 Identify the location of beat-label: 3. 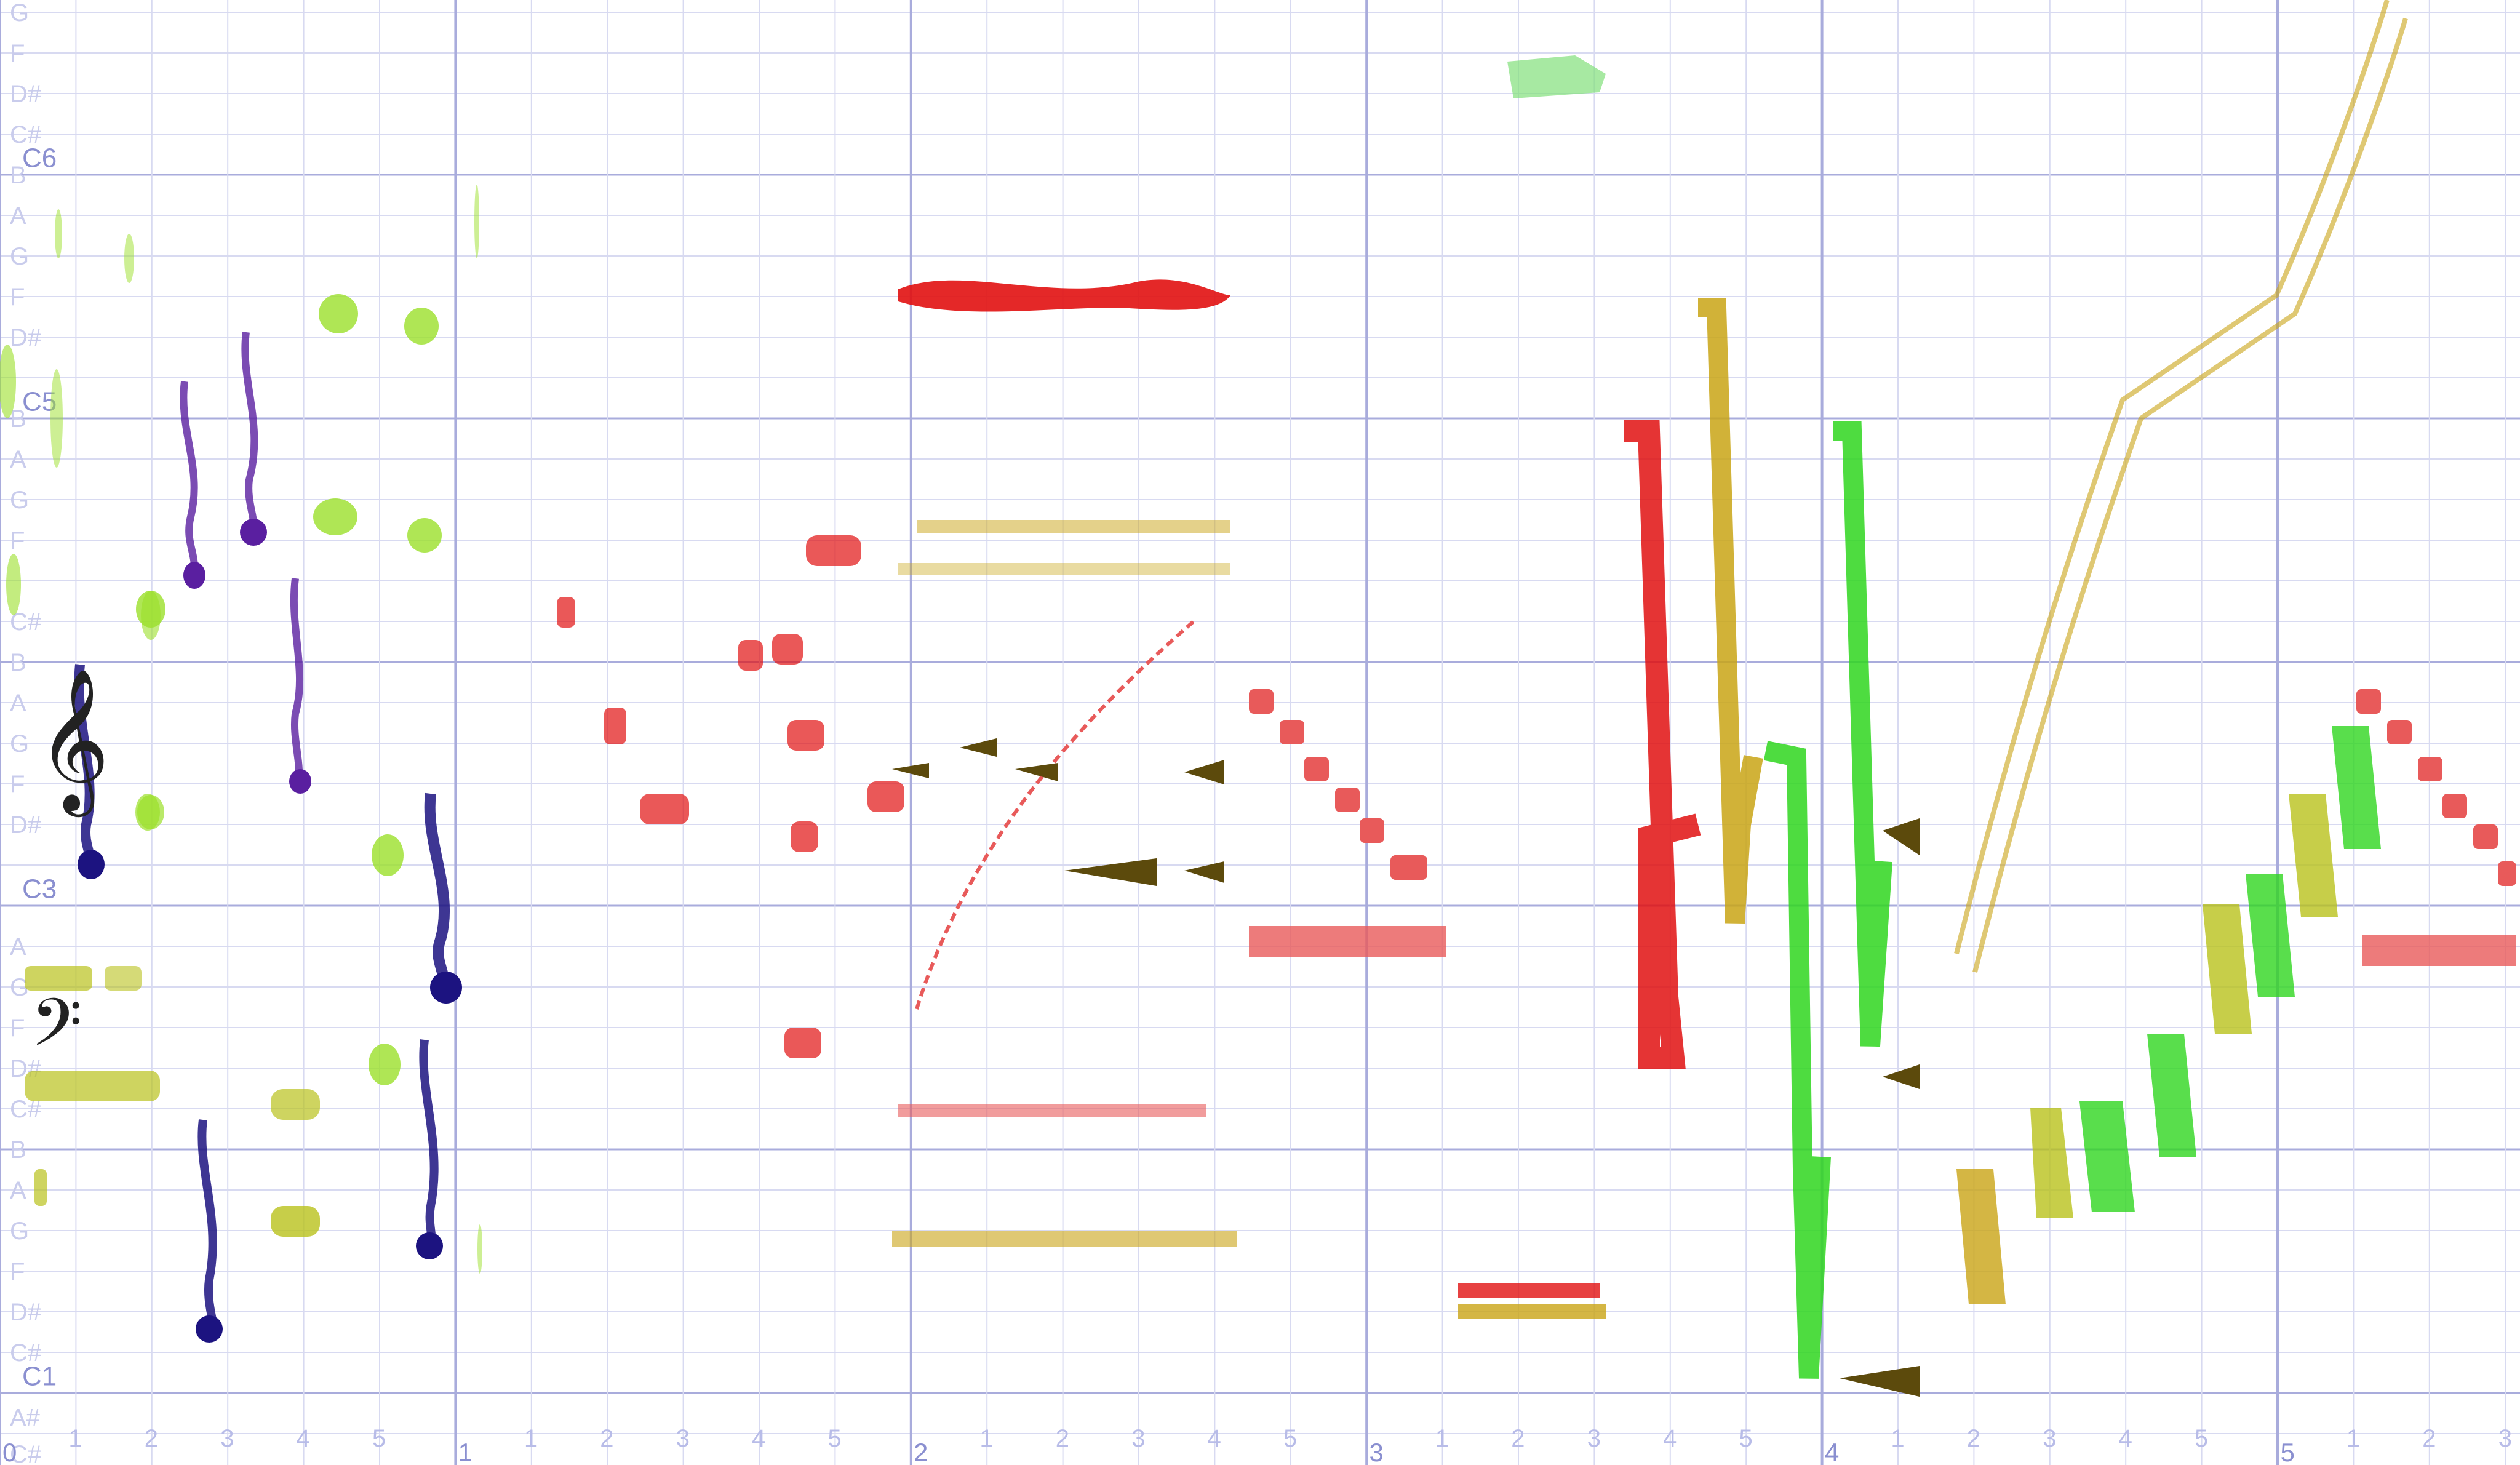
(2049, 1438).